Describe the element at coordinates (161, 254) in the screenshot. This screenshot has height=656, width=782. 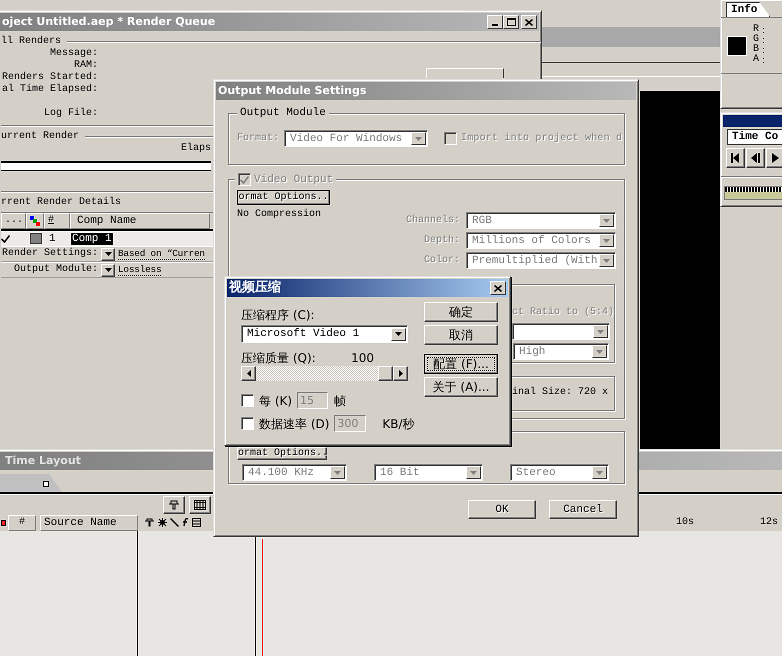
I see `setting-link: Based on “Curren` at that location.